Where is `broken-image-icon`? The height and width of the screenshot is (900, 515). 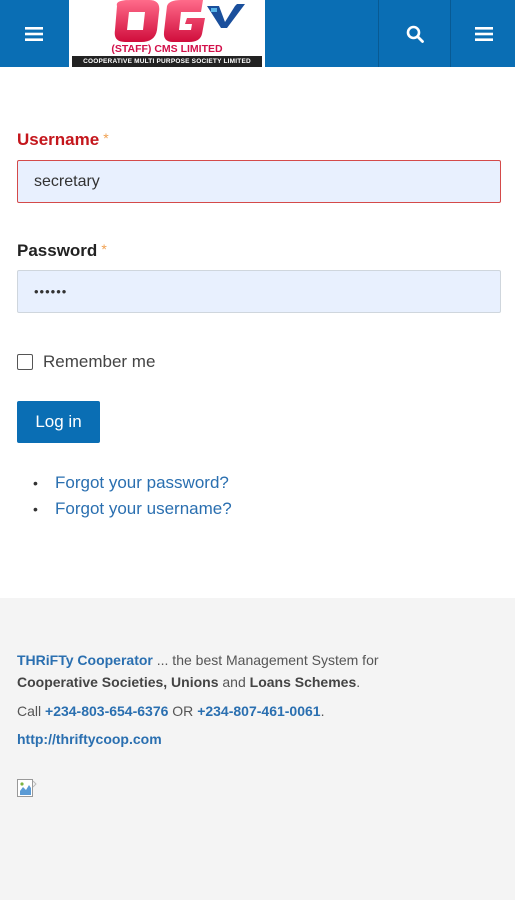 broken-image-icon is located at coordinates (27, 788).